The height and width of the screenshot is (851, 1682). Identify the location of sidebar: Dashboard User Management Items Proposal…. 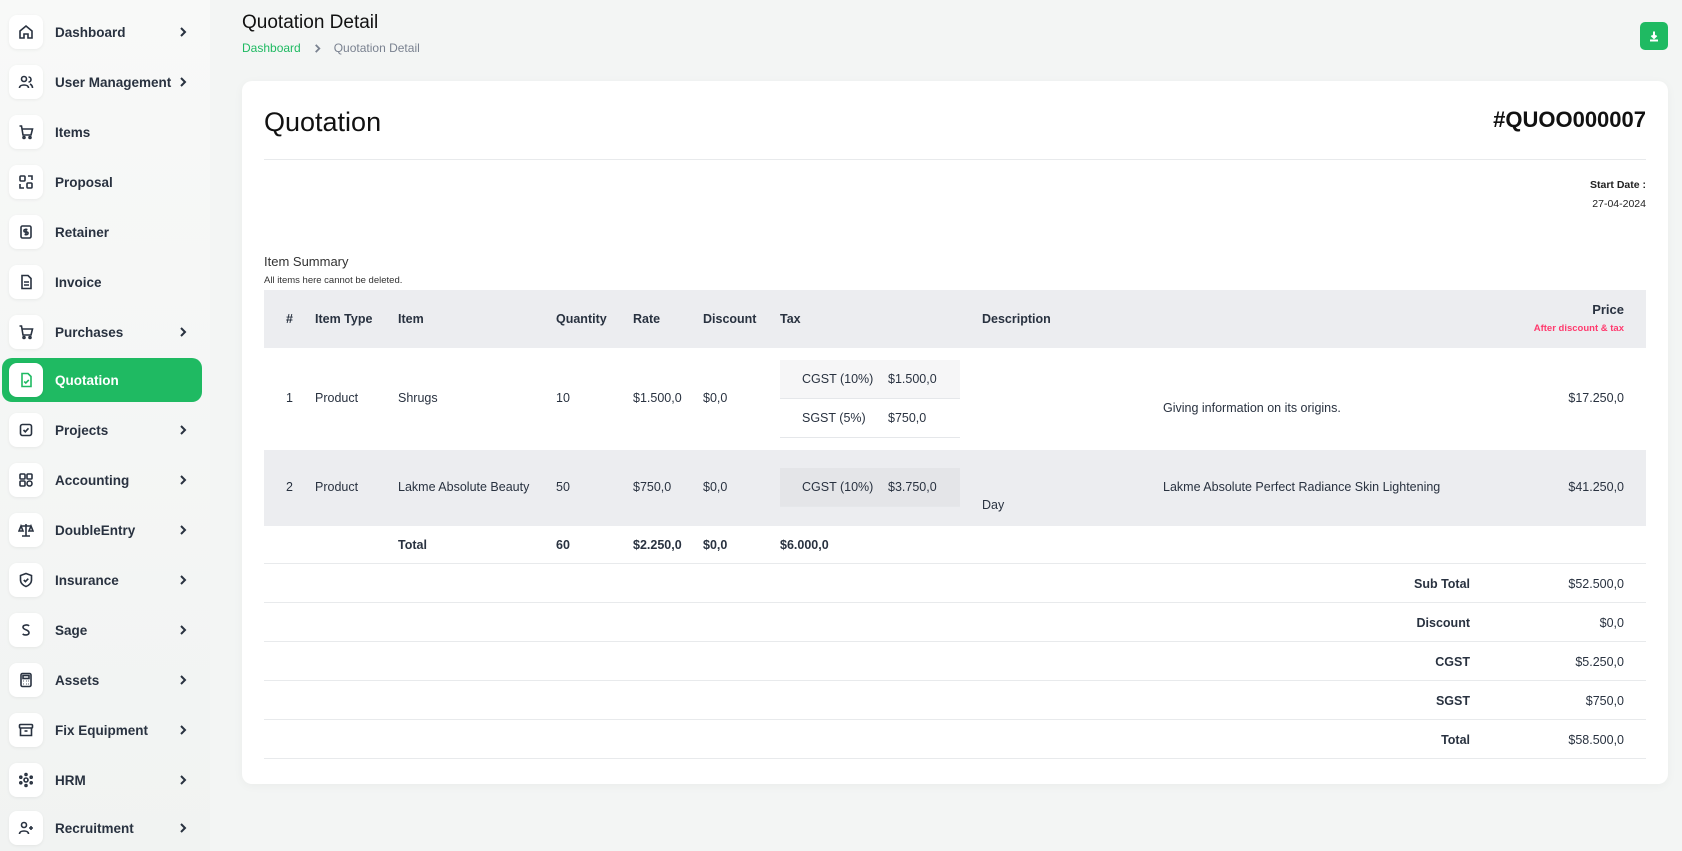
(105, 425).